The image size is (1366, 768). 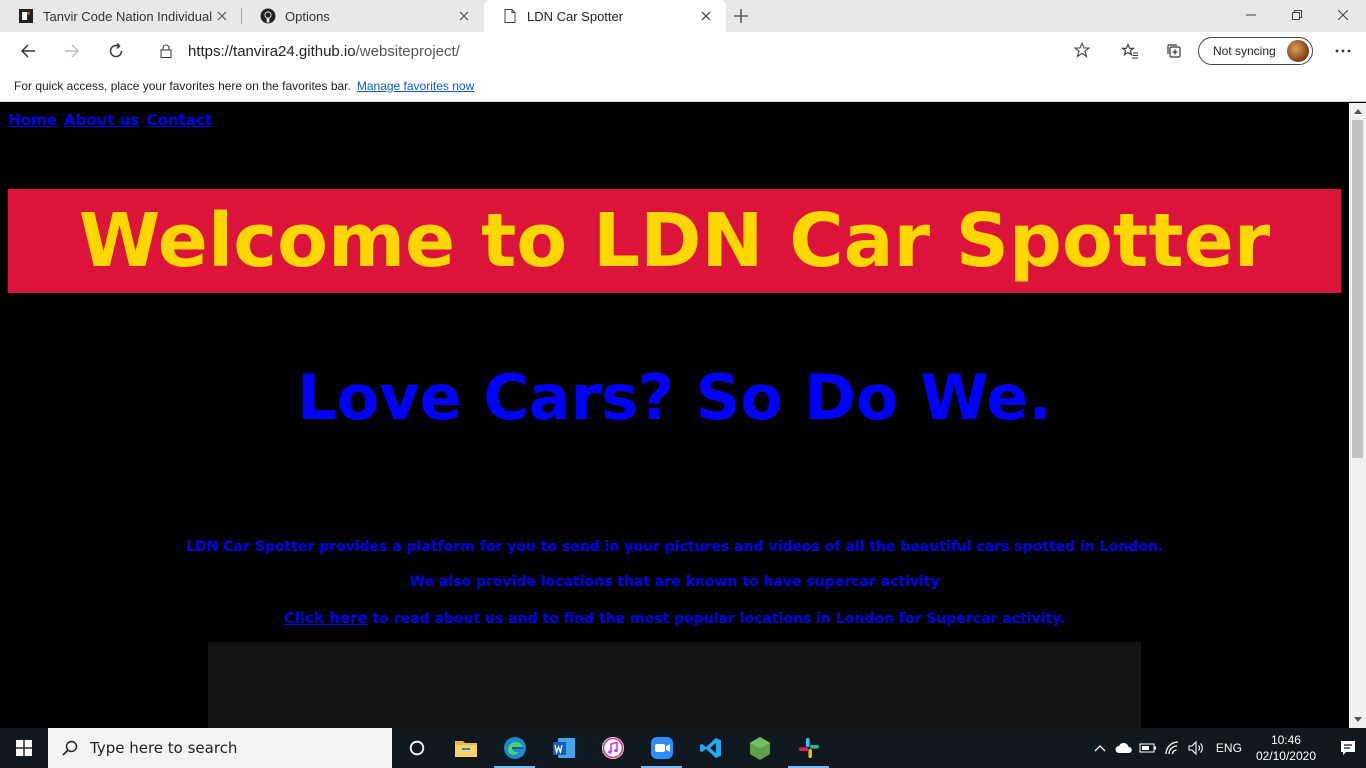 I want to click on new-tab-button, so click(x=741, y=16).